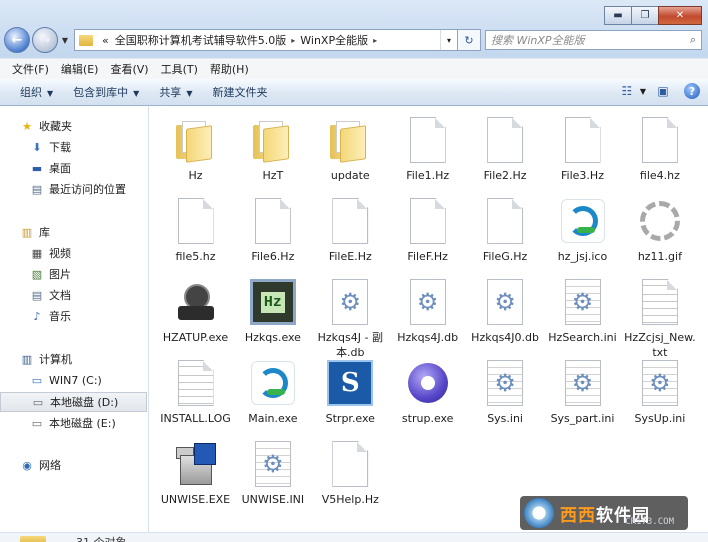  I want to click on maximize-button: ❐, so click(645, 15).